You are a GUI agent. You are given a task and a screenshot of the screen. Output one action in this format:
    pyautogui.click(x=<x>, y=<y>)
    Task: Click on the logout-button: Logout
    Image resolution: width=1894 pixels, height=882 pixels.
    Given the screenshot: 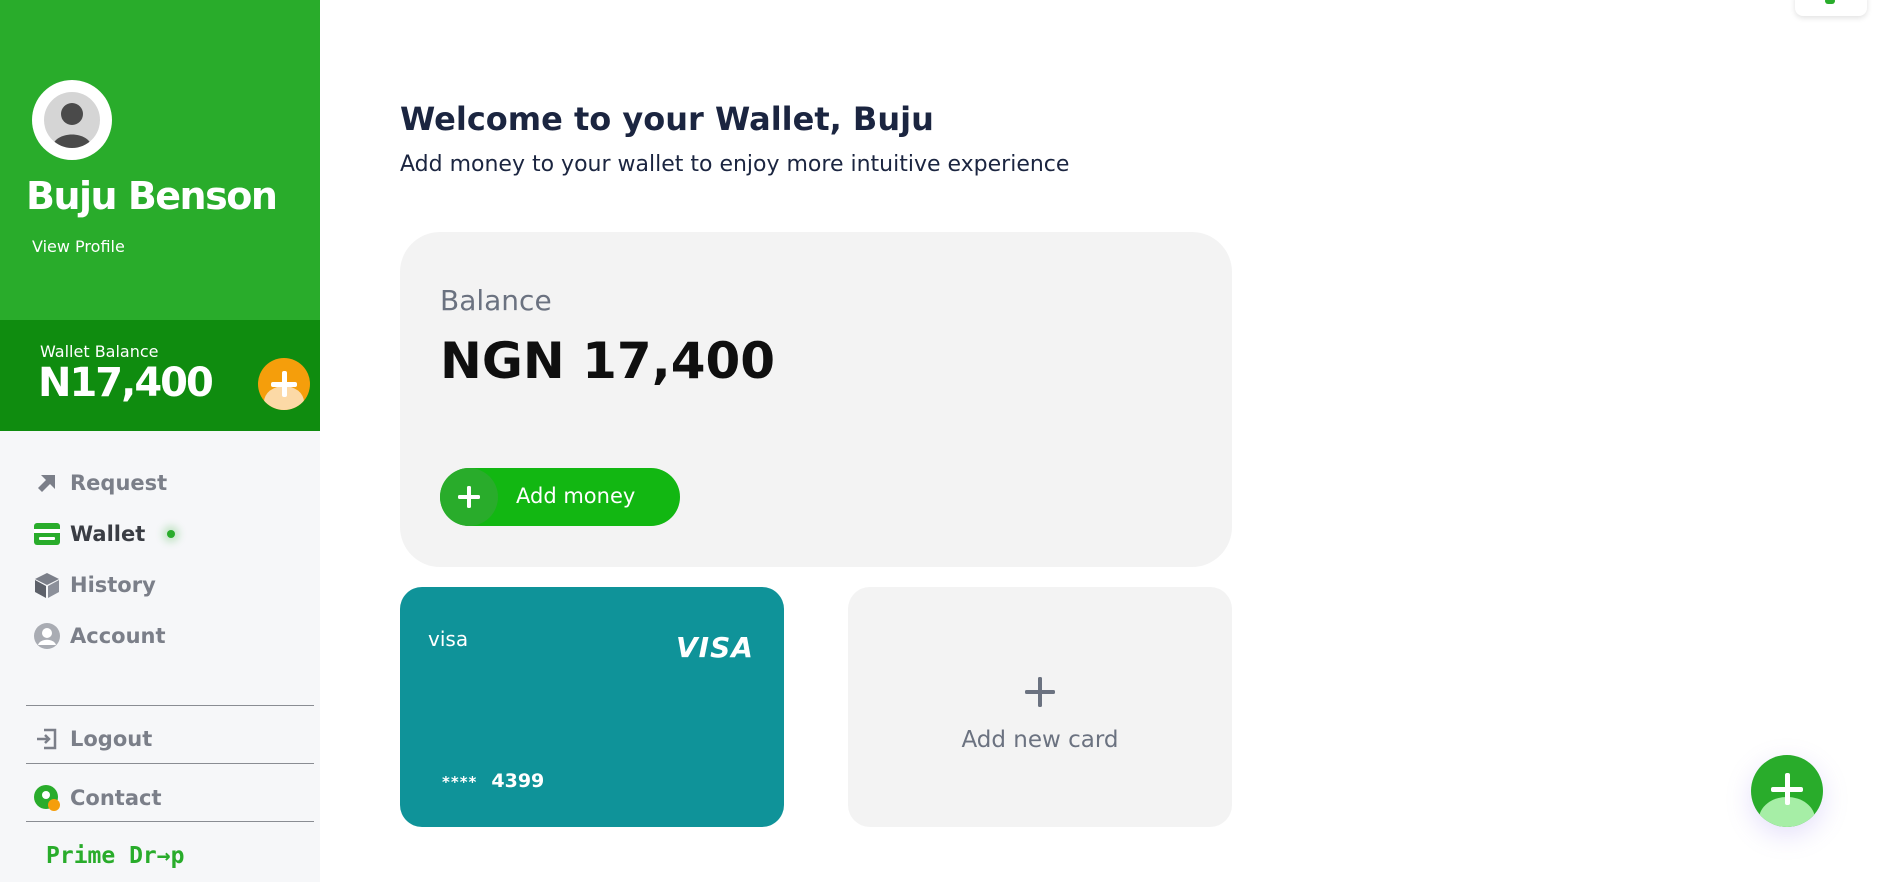 What is the action you would take?
    pyautogui.click(x=93, y=739)
    